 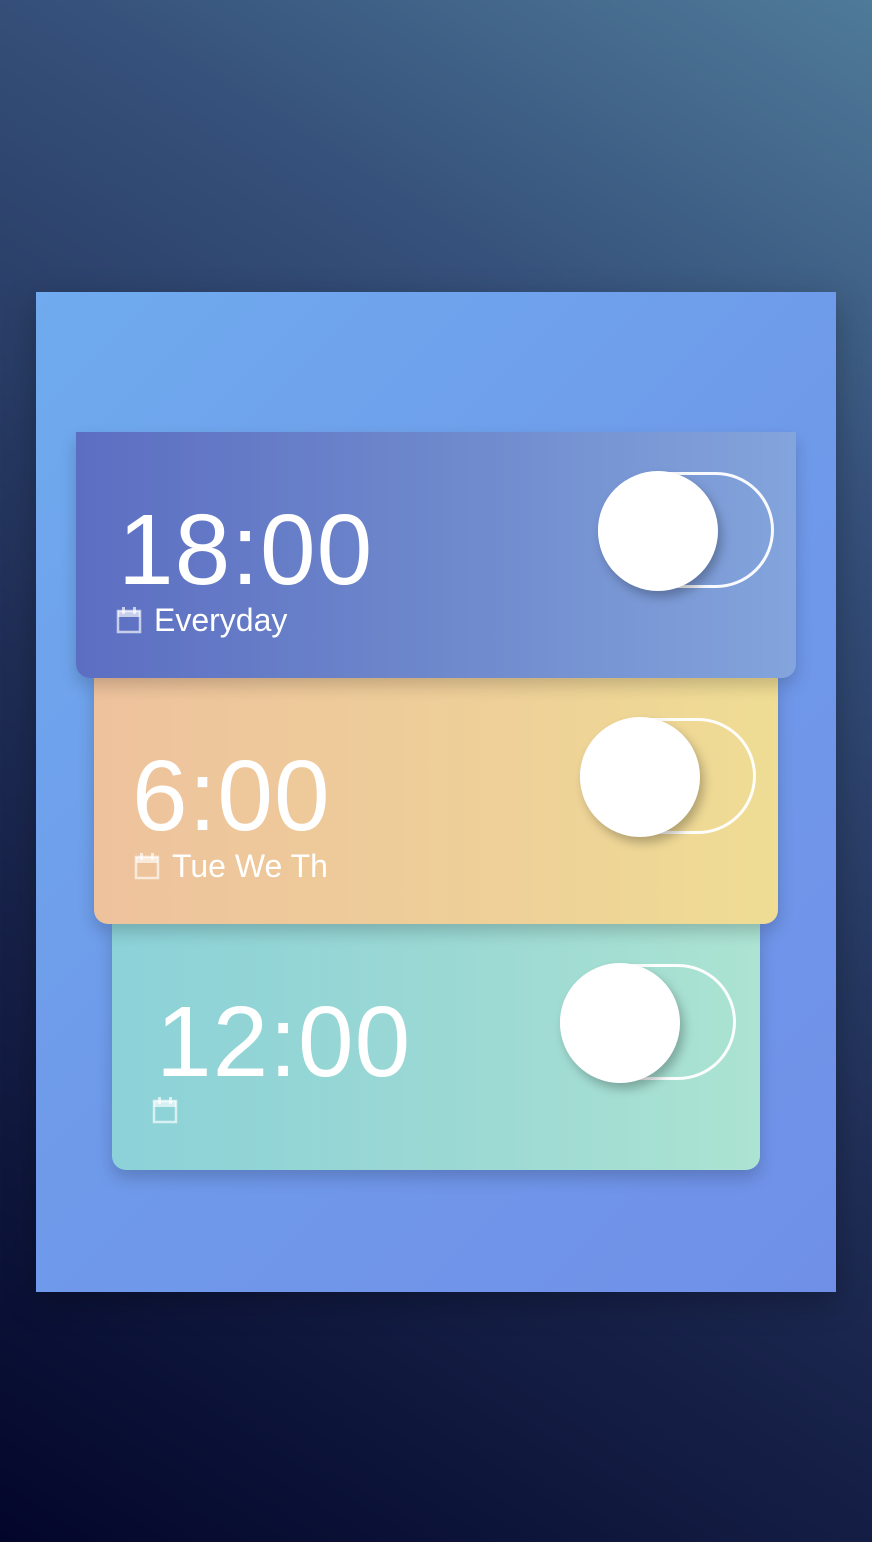 I want to click on alarm-days, so click(x=171, y=1110).